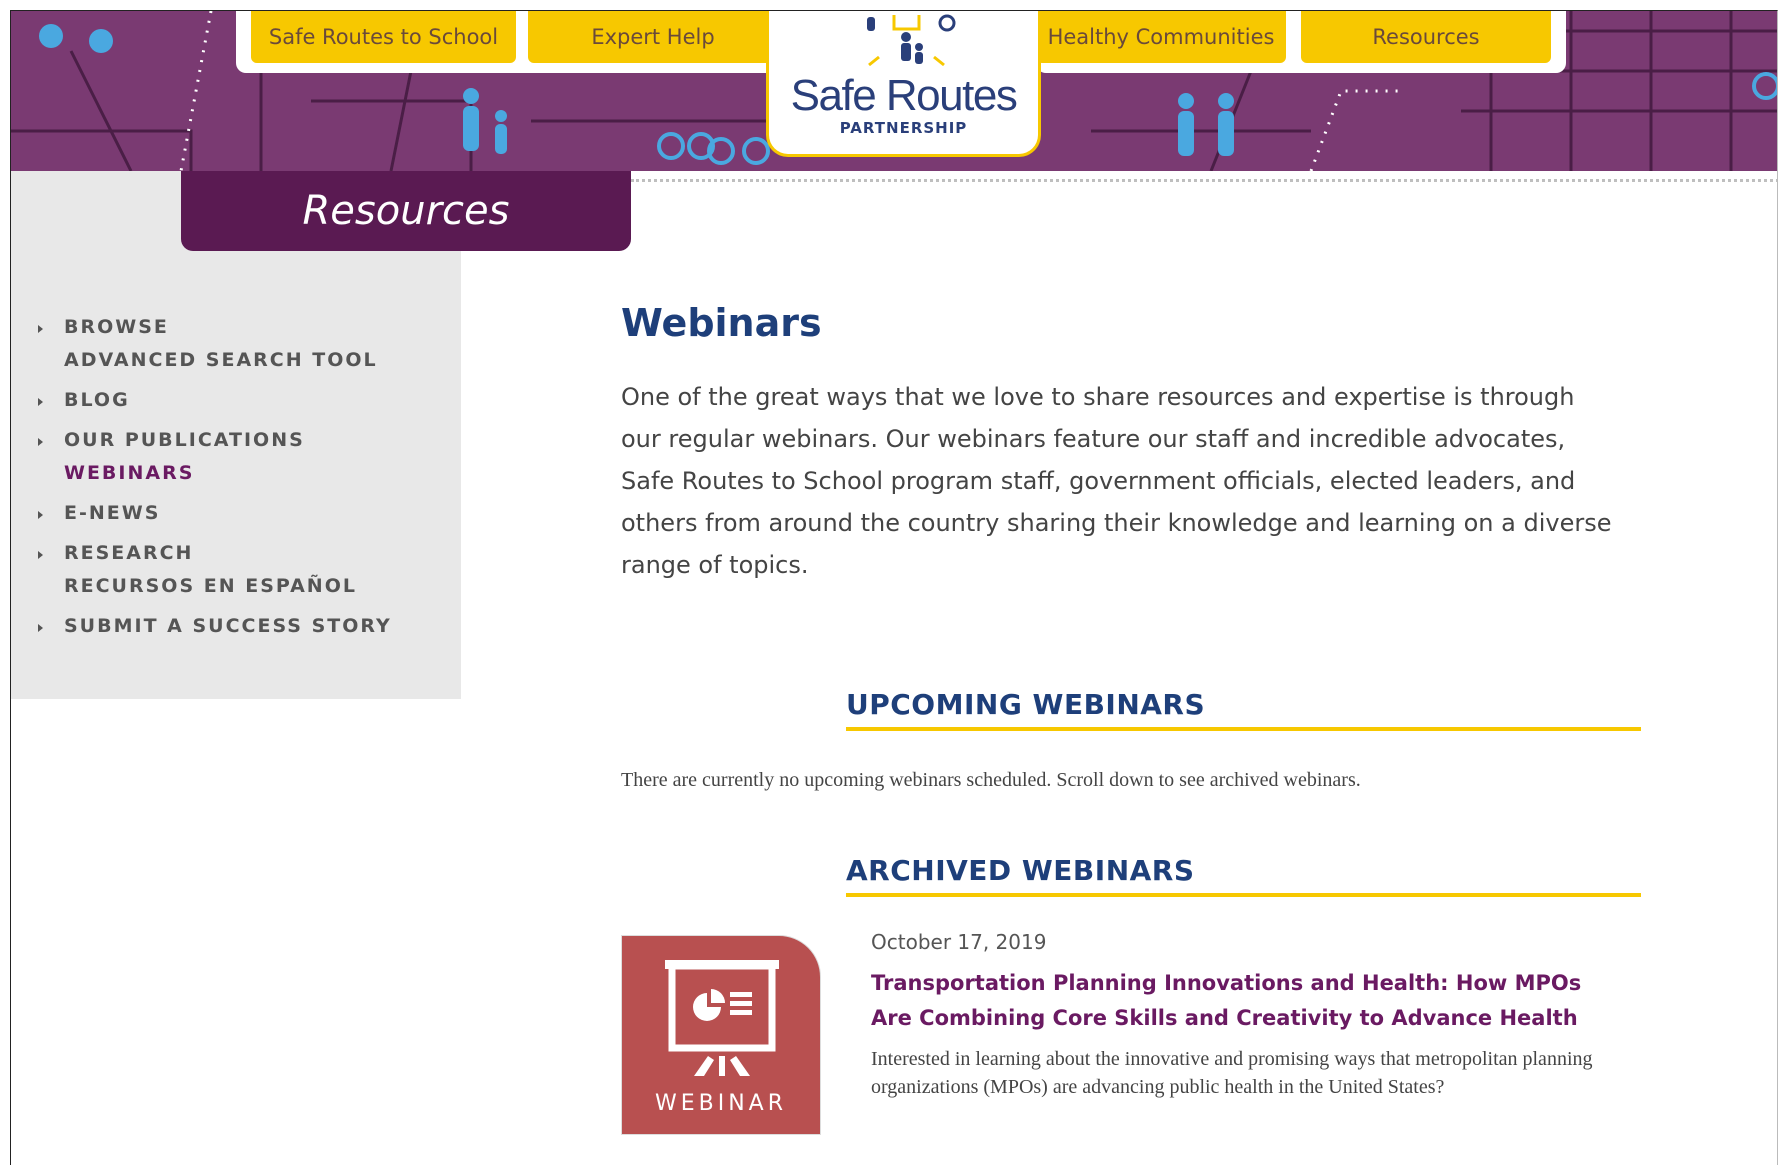  I want to click on webinar-thumbnail: WEBINAR, so click(721, 1035).